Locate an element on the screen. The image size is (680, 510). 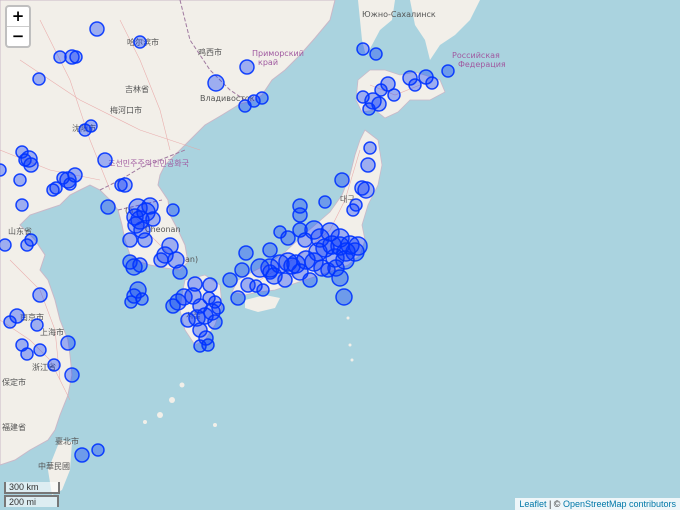
label-hoten: 保定市 is located at coordinates (14, 382).